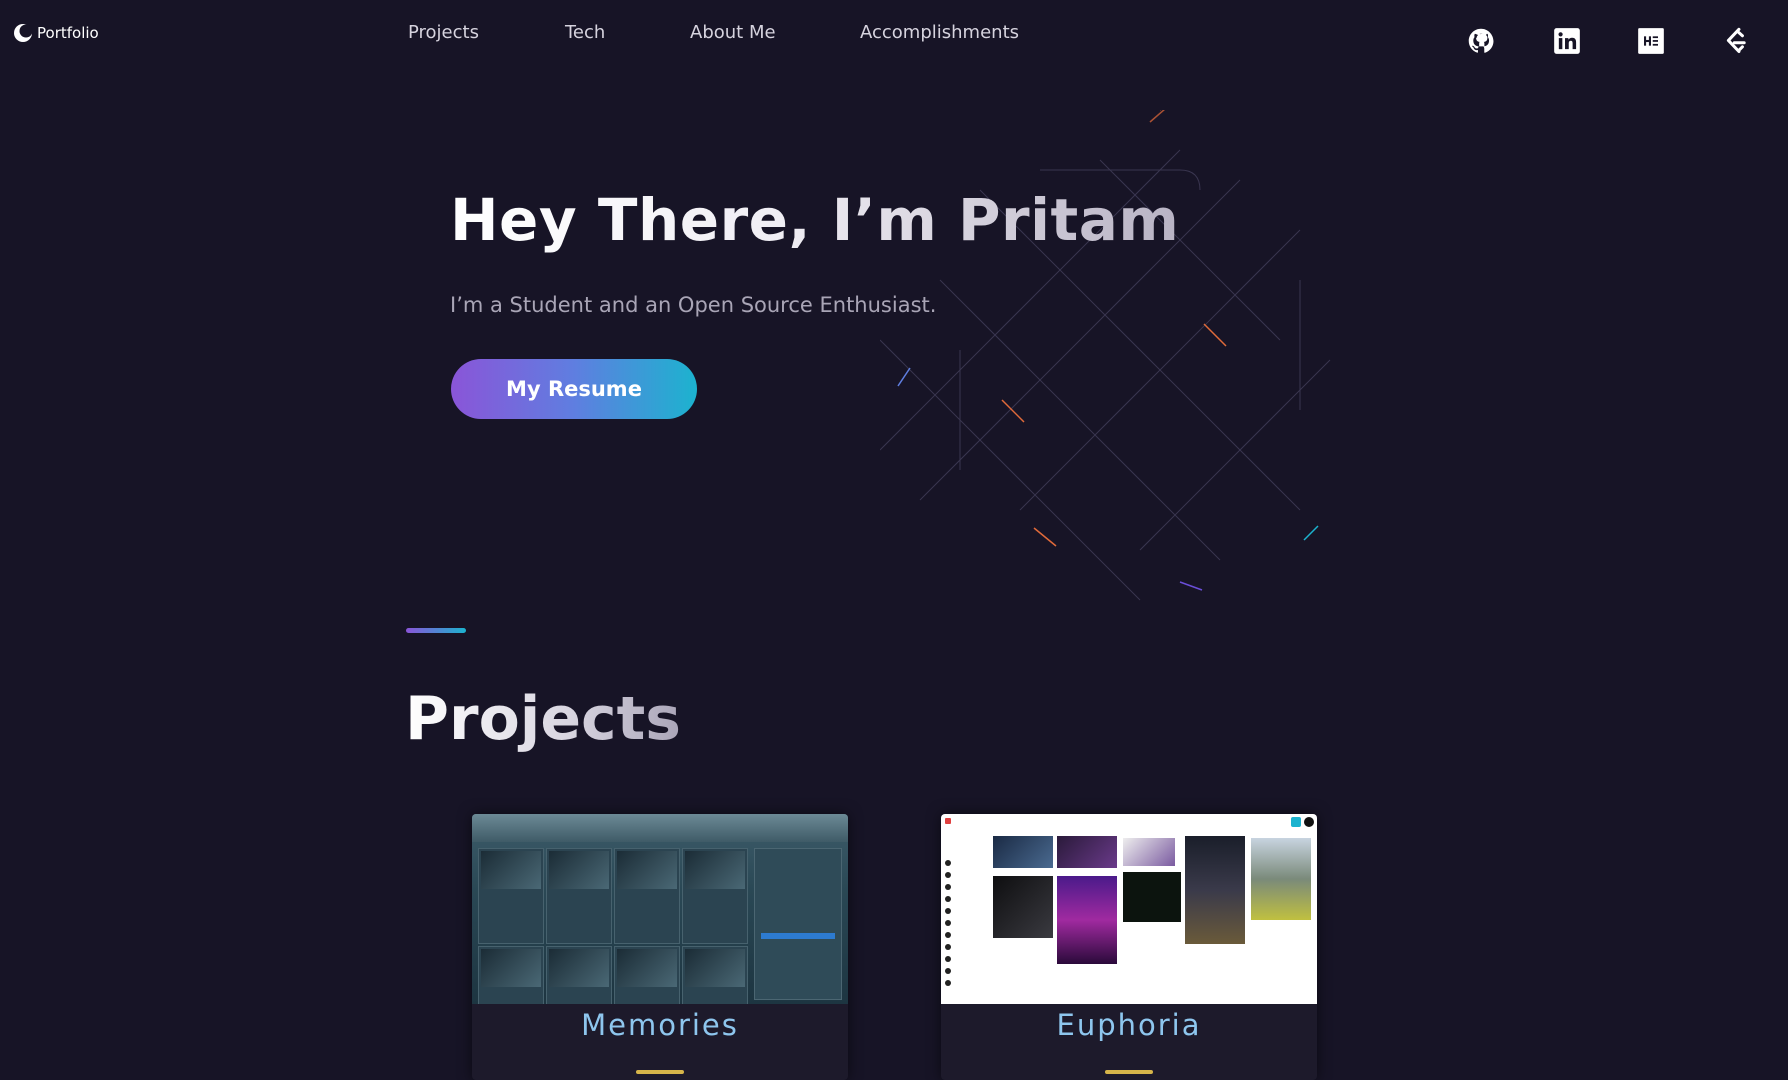 Image resolution: width=1788 pixels, height=1080 pixels. I want to click on project-card-euphoria: Euphoria, so click(1129, 947).